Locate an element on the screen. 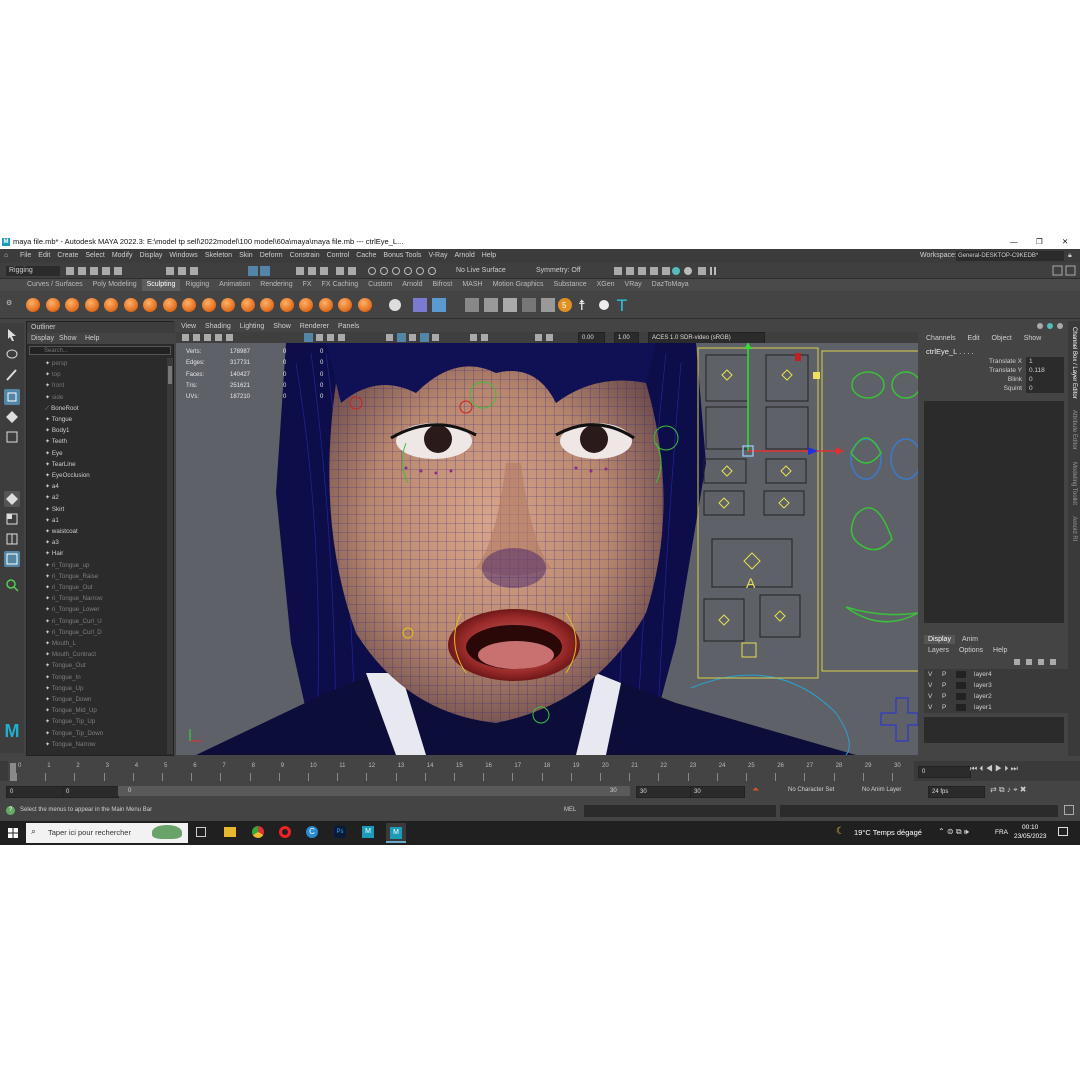 The height and width of the screenshot is (1080, 1080). channel-menu-show: Show is located at coordinates (1033, 338).